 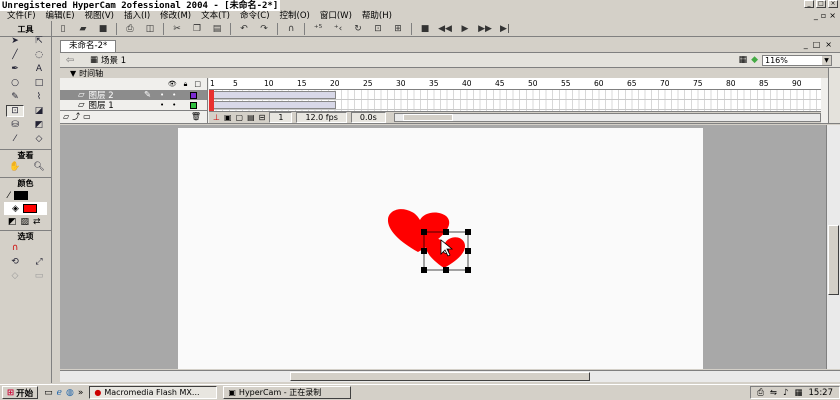 I want to click on save-icon: ■, so click(x=103, y=28).